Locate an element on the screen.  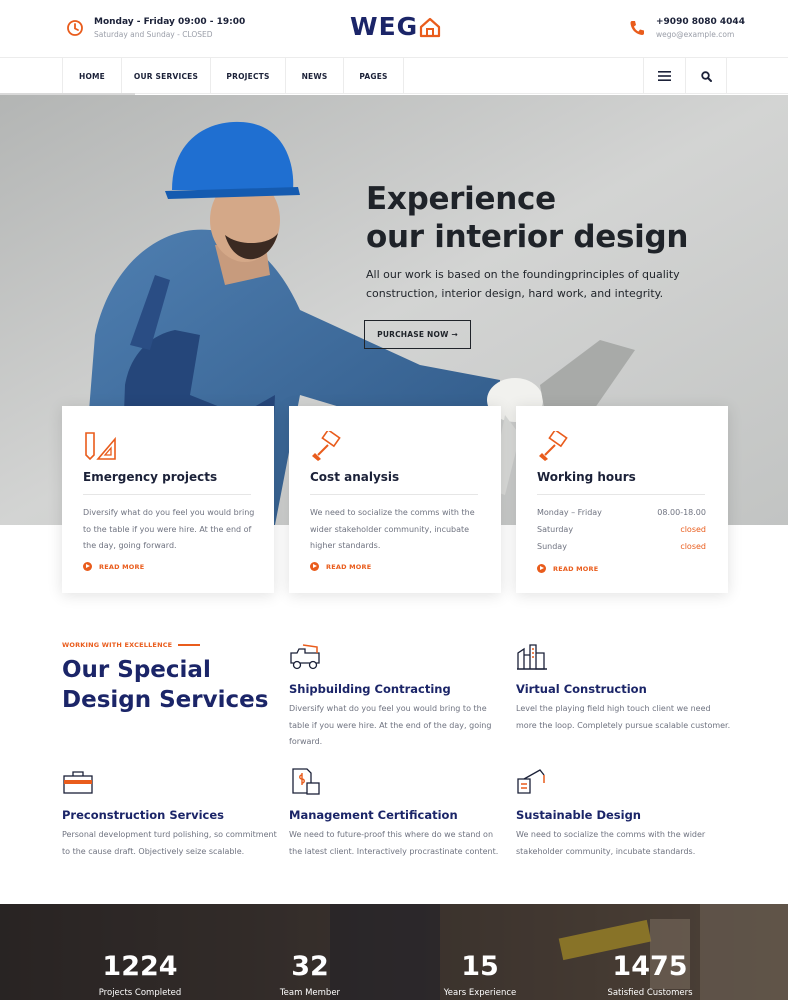
menu-button is located at coordinates (664, 76).